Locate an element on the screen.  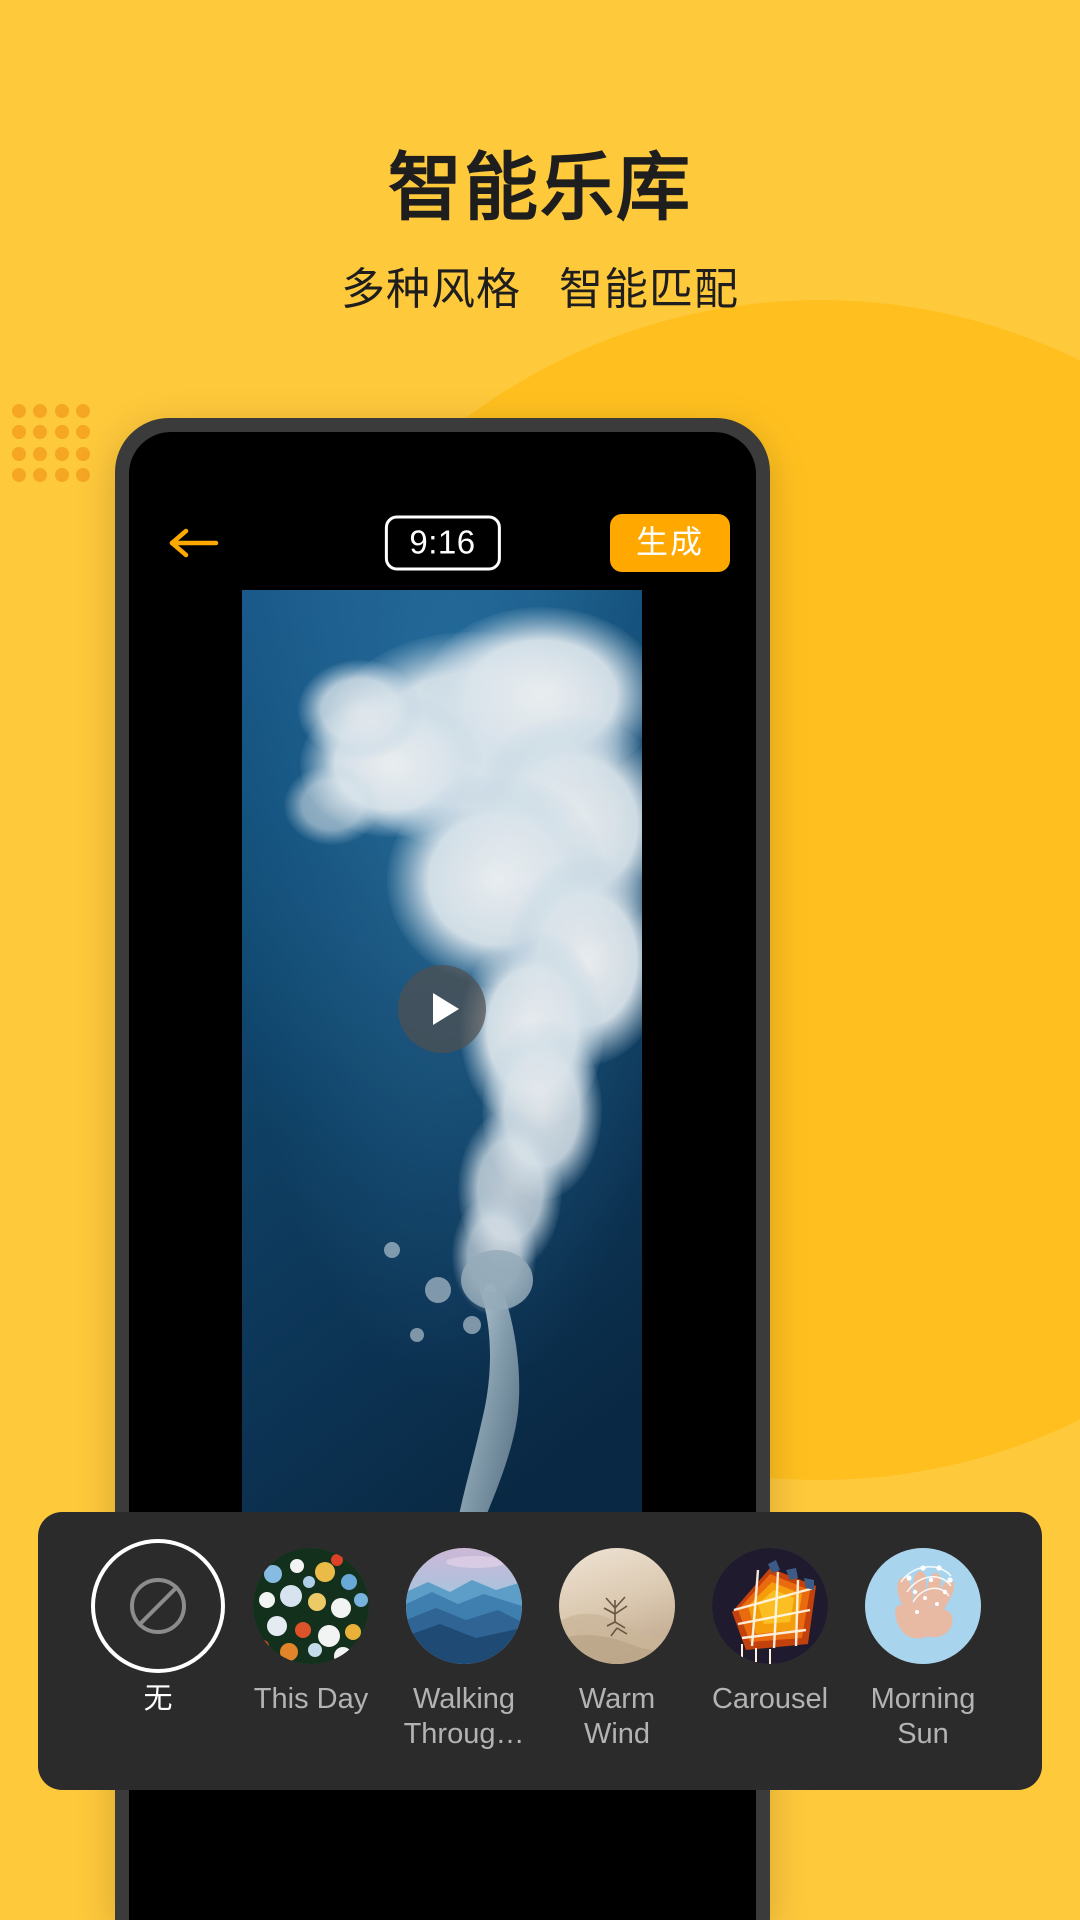
music-style-item: This Day is located at coordinates (311, 1632).